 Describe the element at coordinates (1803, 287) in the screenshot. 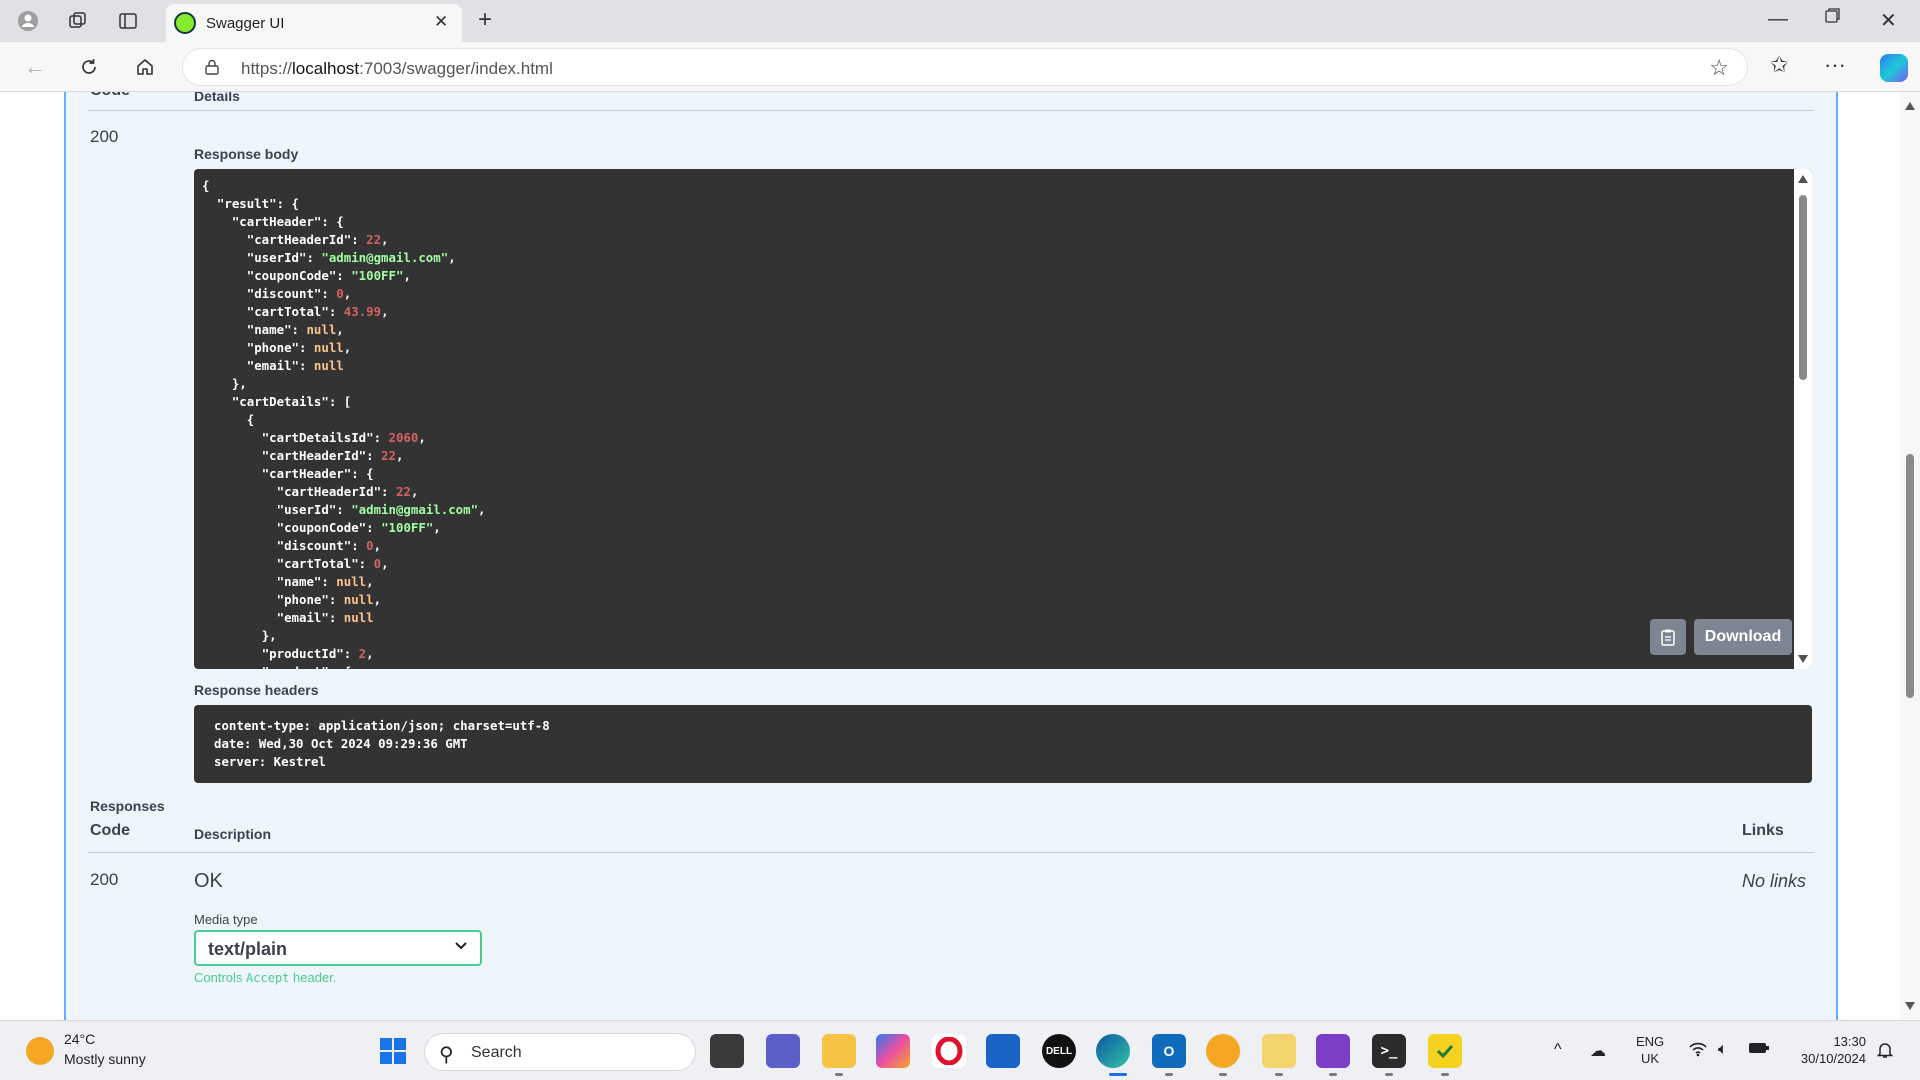

I see `scrollbar-thumb` at that location.